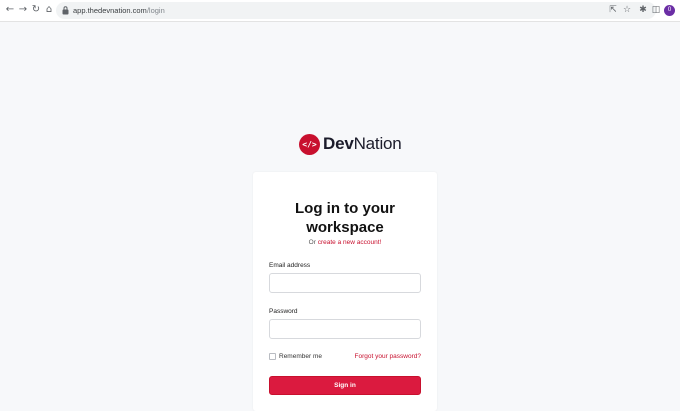 This screenshot has width=680, height=411. What do you see at coordinates (338, 143) in the screenshot?
I see `brand-name-bold: Dev` at bounding box center [338, 143].